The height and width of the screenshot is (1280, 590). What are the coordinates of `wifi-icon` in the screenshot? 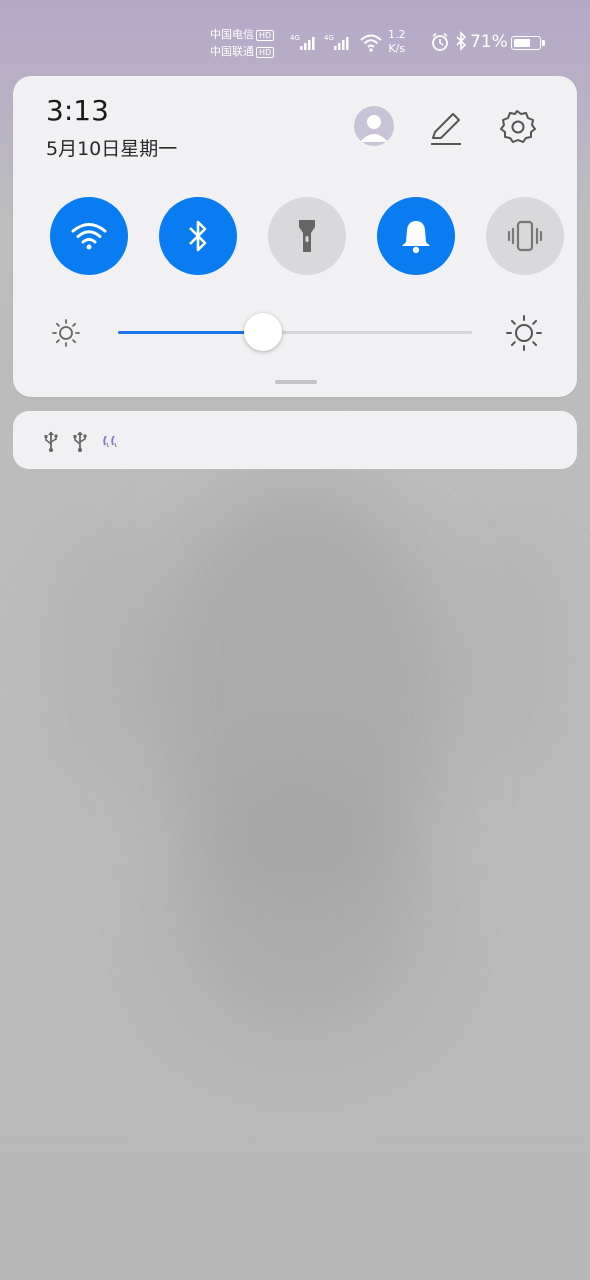 It's located at (89, 236).